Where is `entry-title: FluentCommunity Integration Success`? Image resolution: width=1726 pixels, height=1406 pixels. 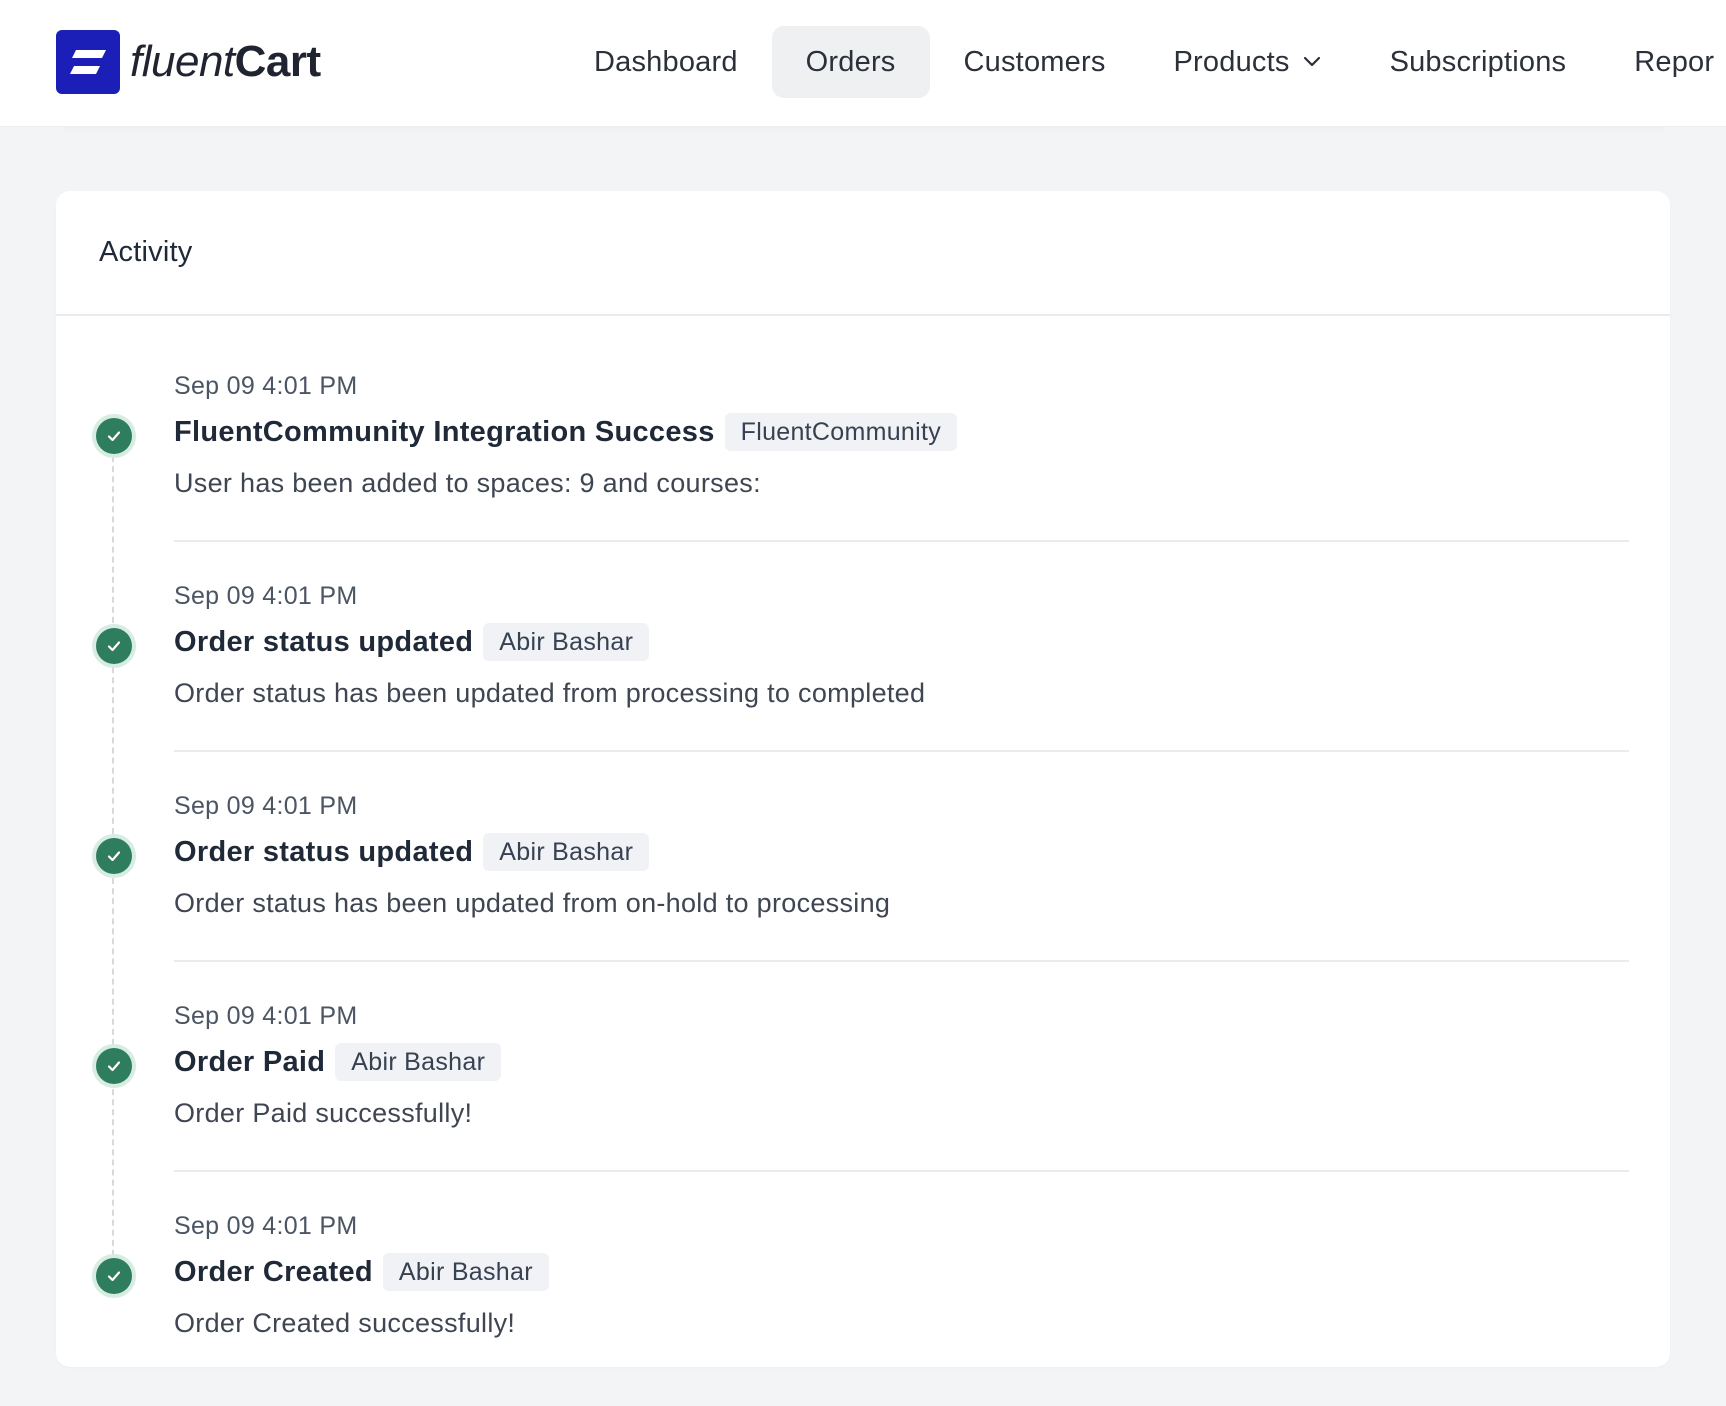 entry-title: FluentCommunity Integration Success is located at coordinates (444, 431).